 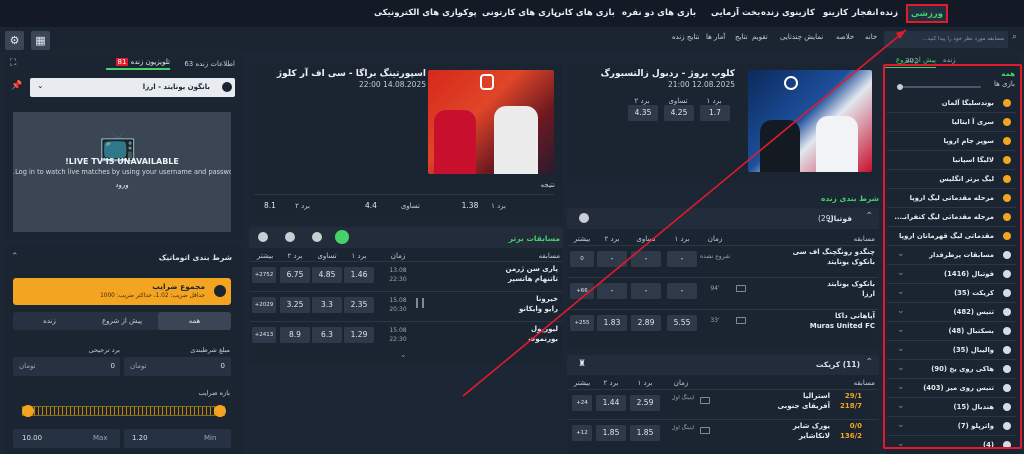 I want to click on odd-2: 1.44, so click(x=611, y=403).